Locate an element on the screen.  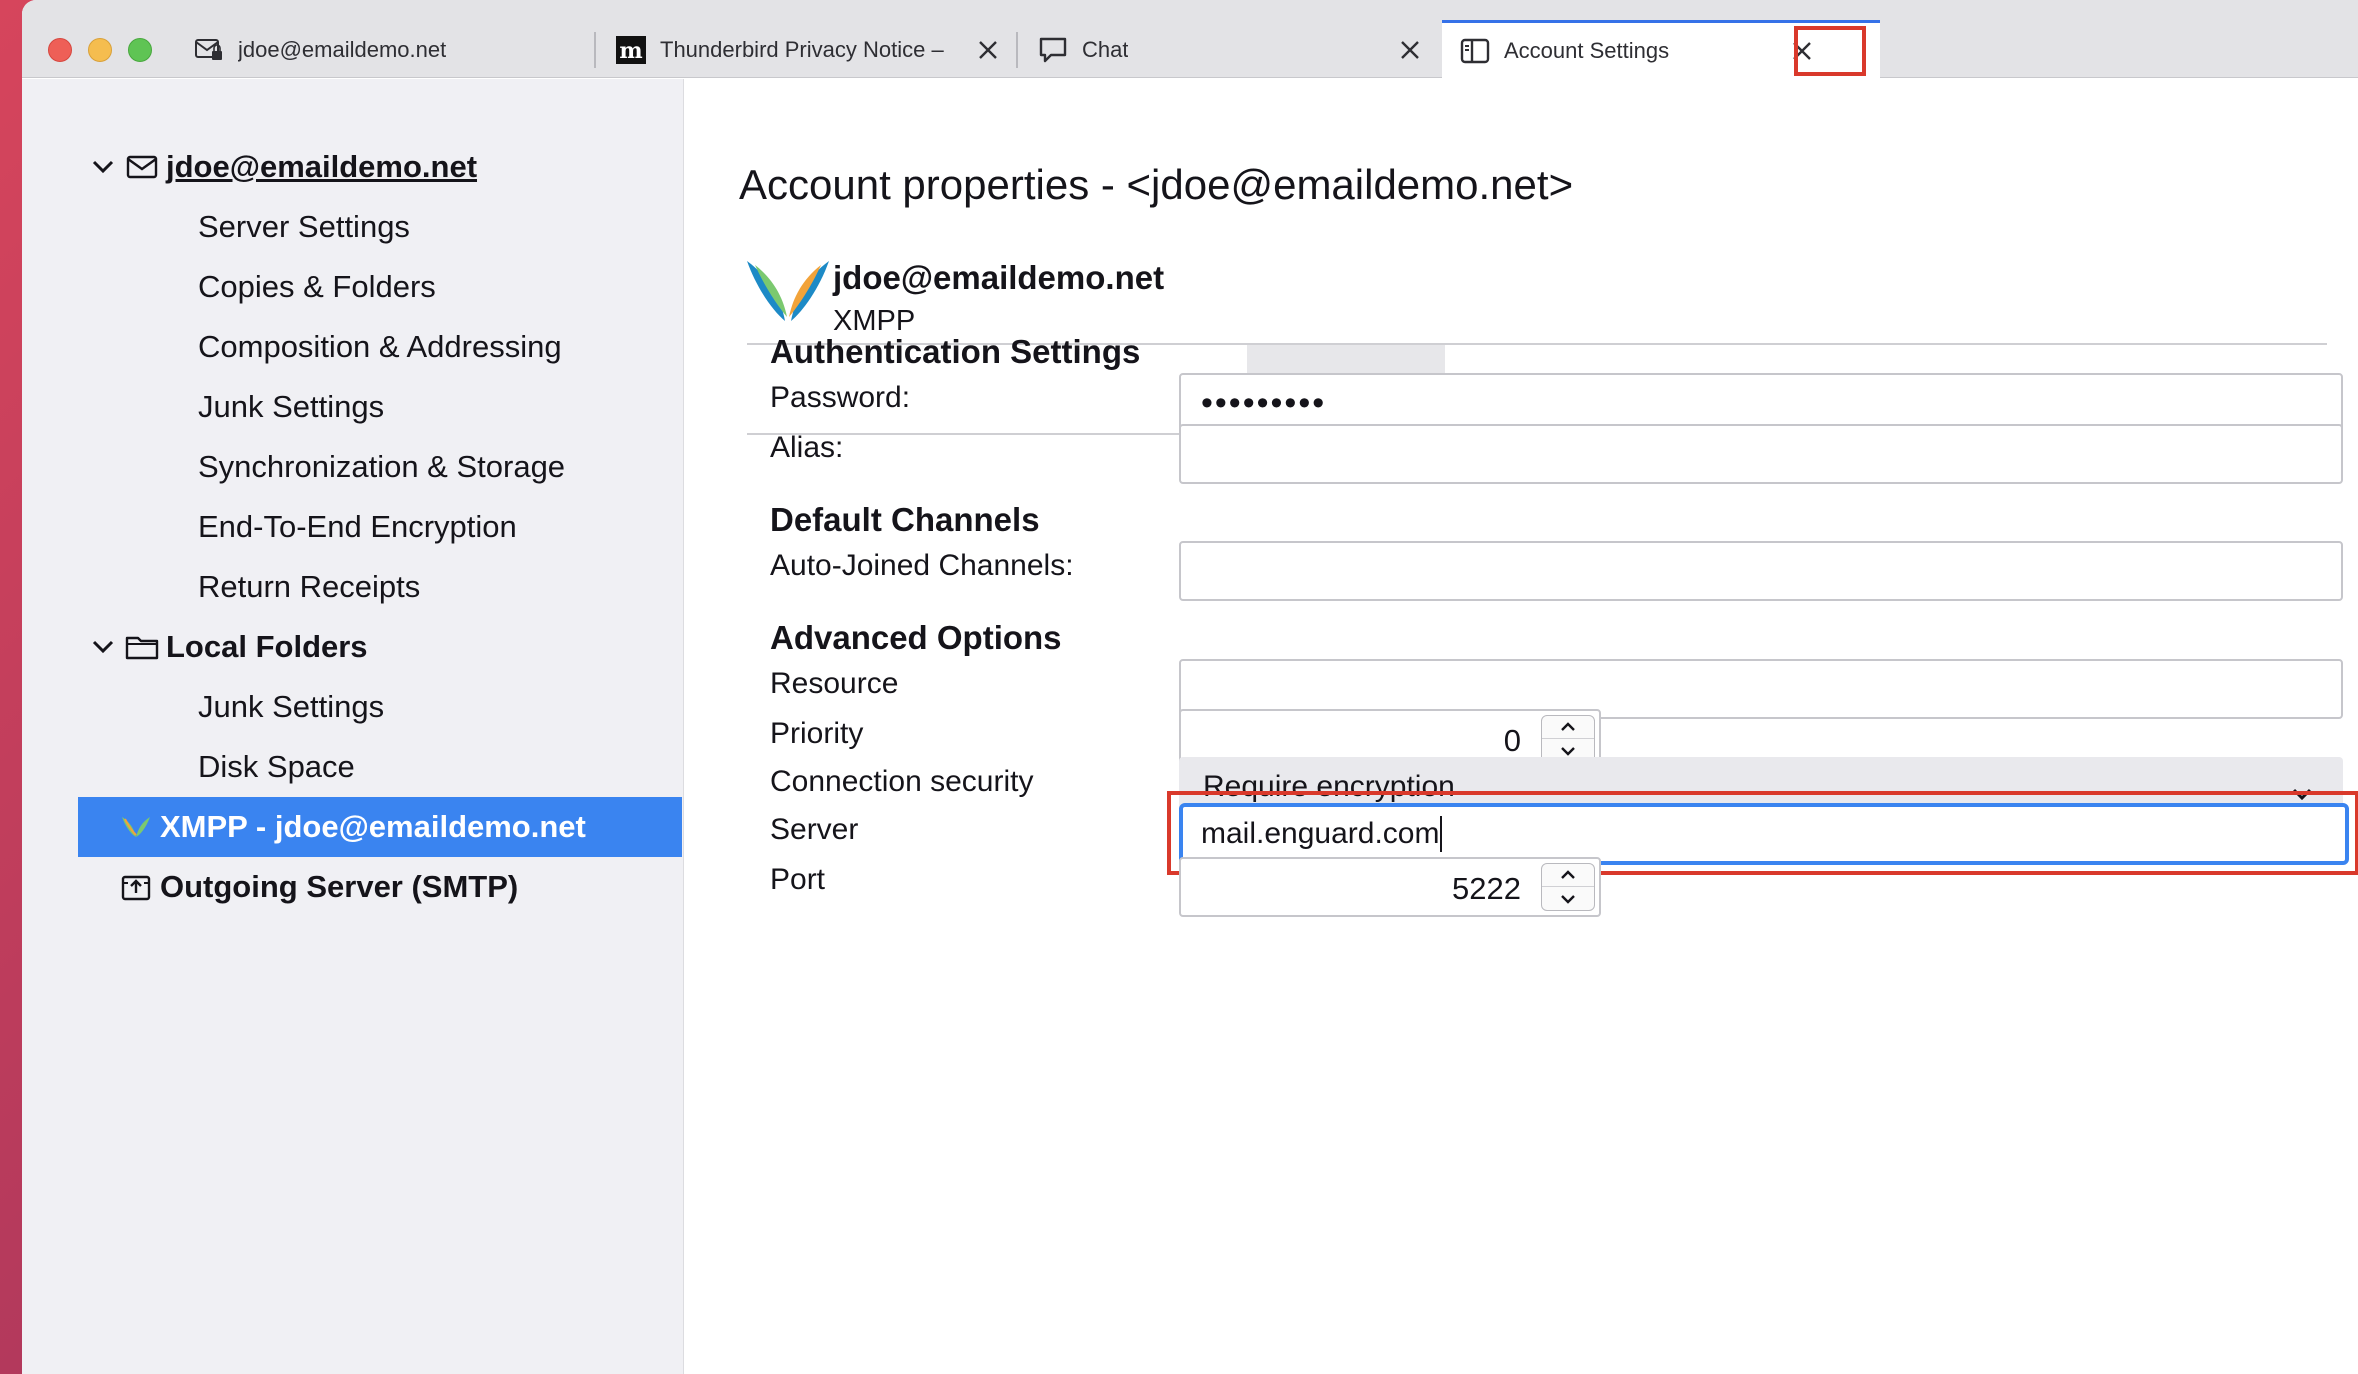
sidebar-item-copies-folders: Copies & Folders is located at coordinates (380, 287).